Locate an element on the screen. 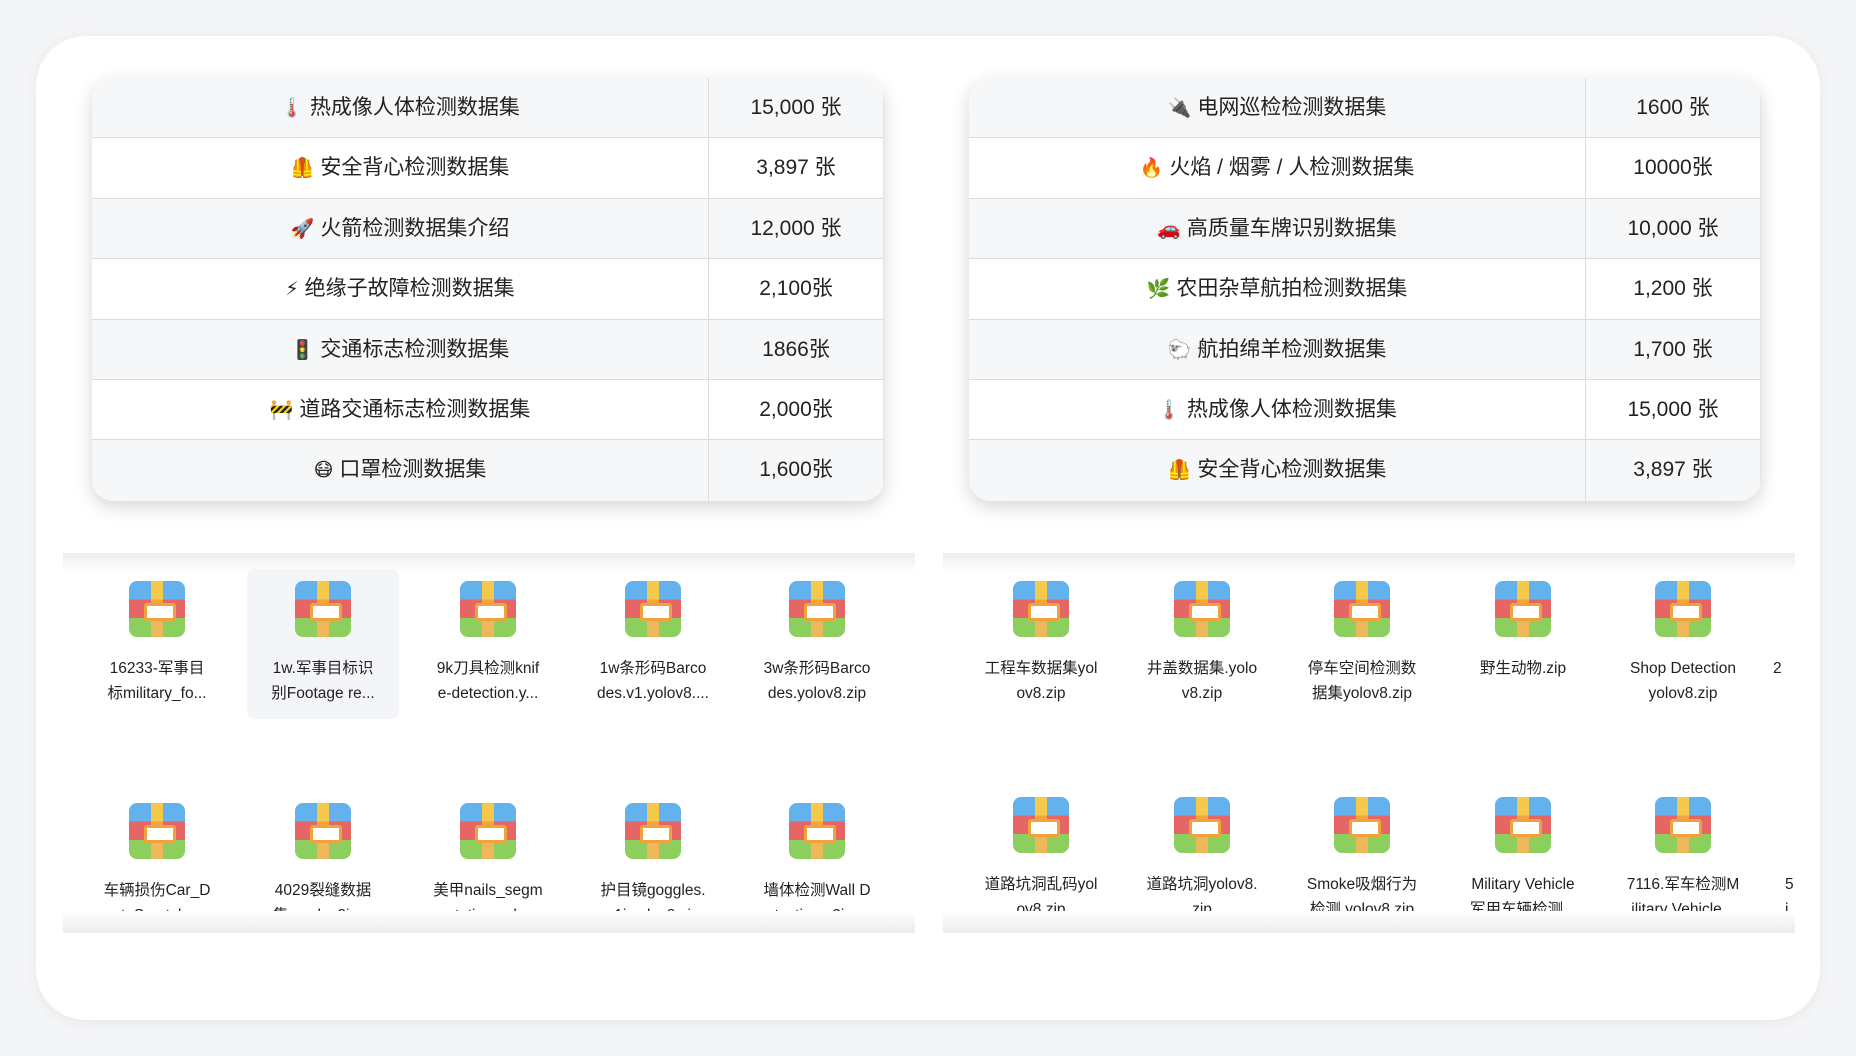 The height and width of the screenshot is (1056, 1856). plug-icon: 🔌 is located at coordinates (1179, 108).